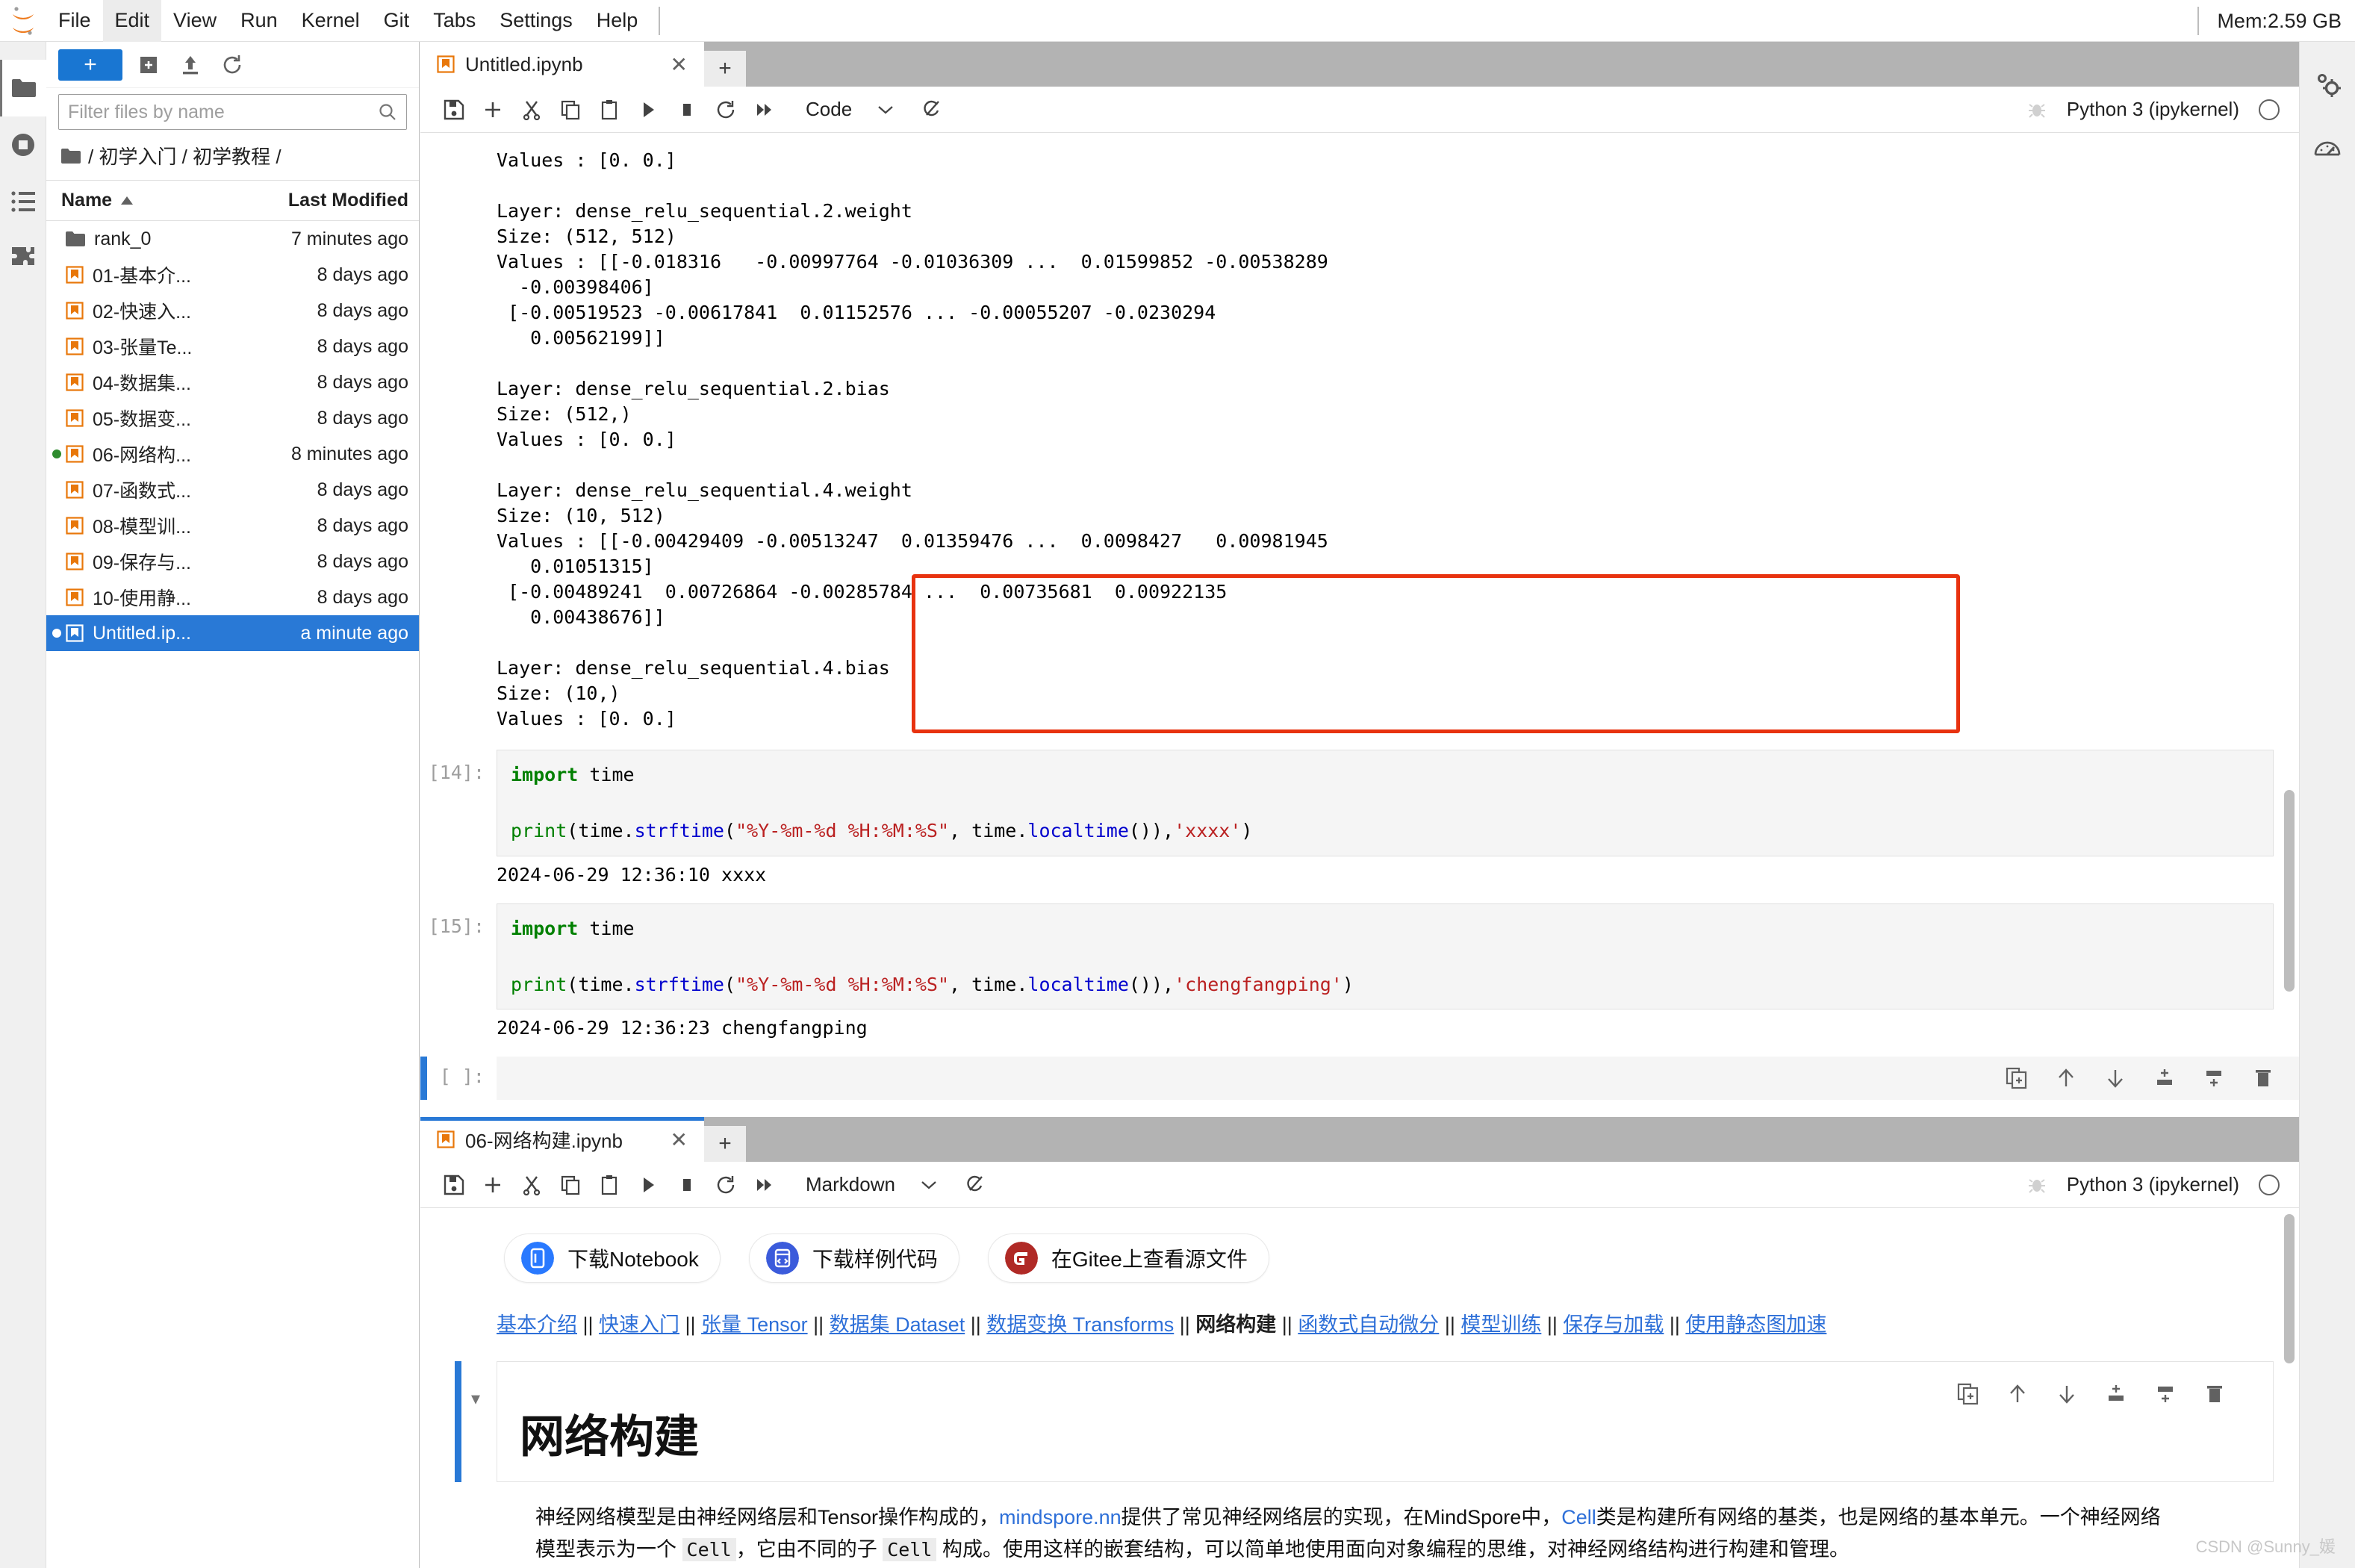  What do you see at coordinates (536, 21) in the screenshot?
I see `menu-settings: Settings` at bounding box center [536, 21].